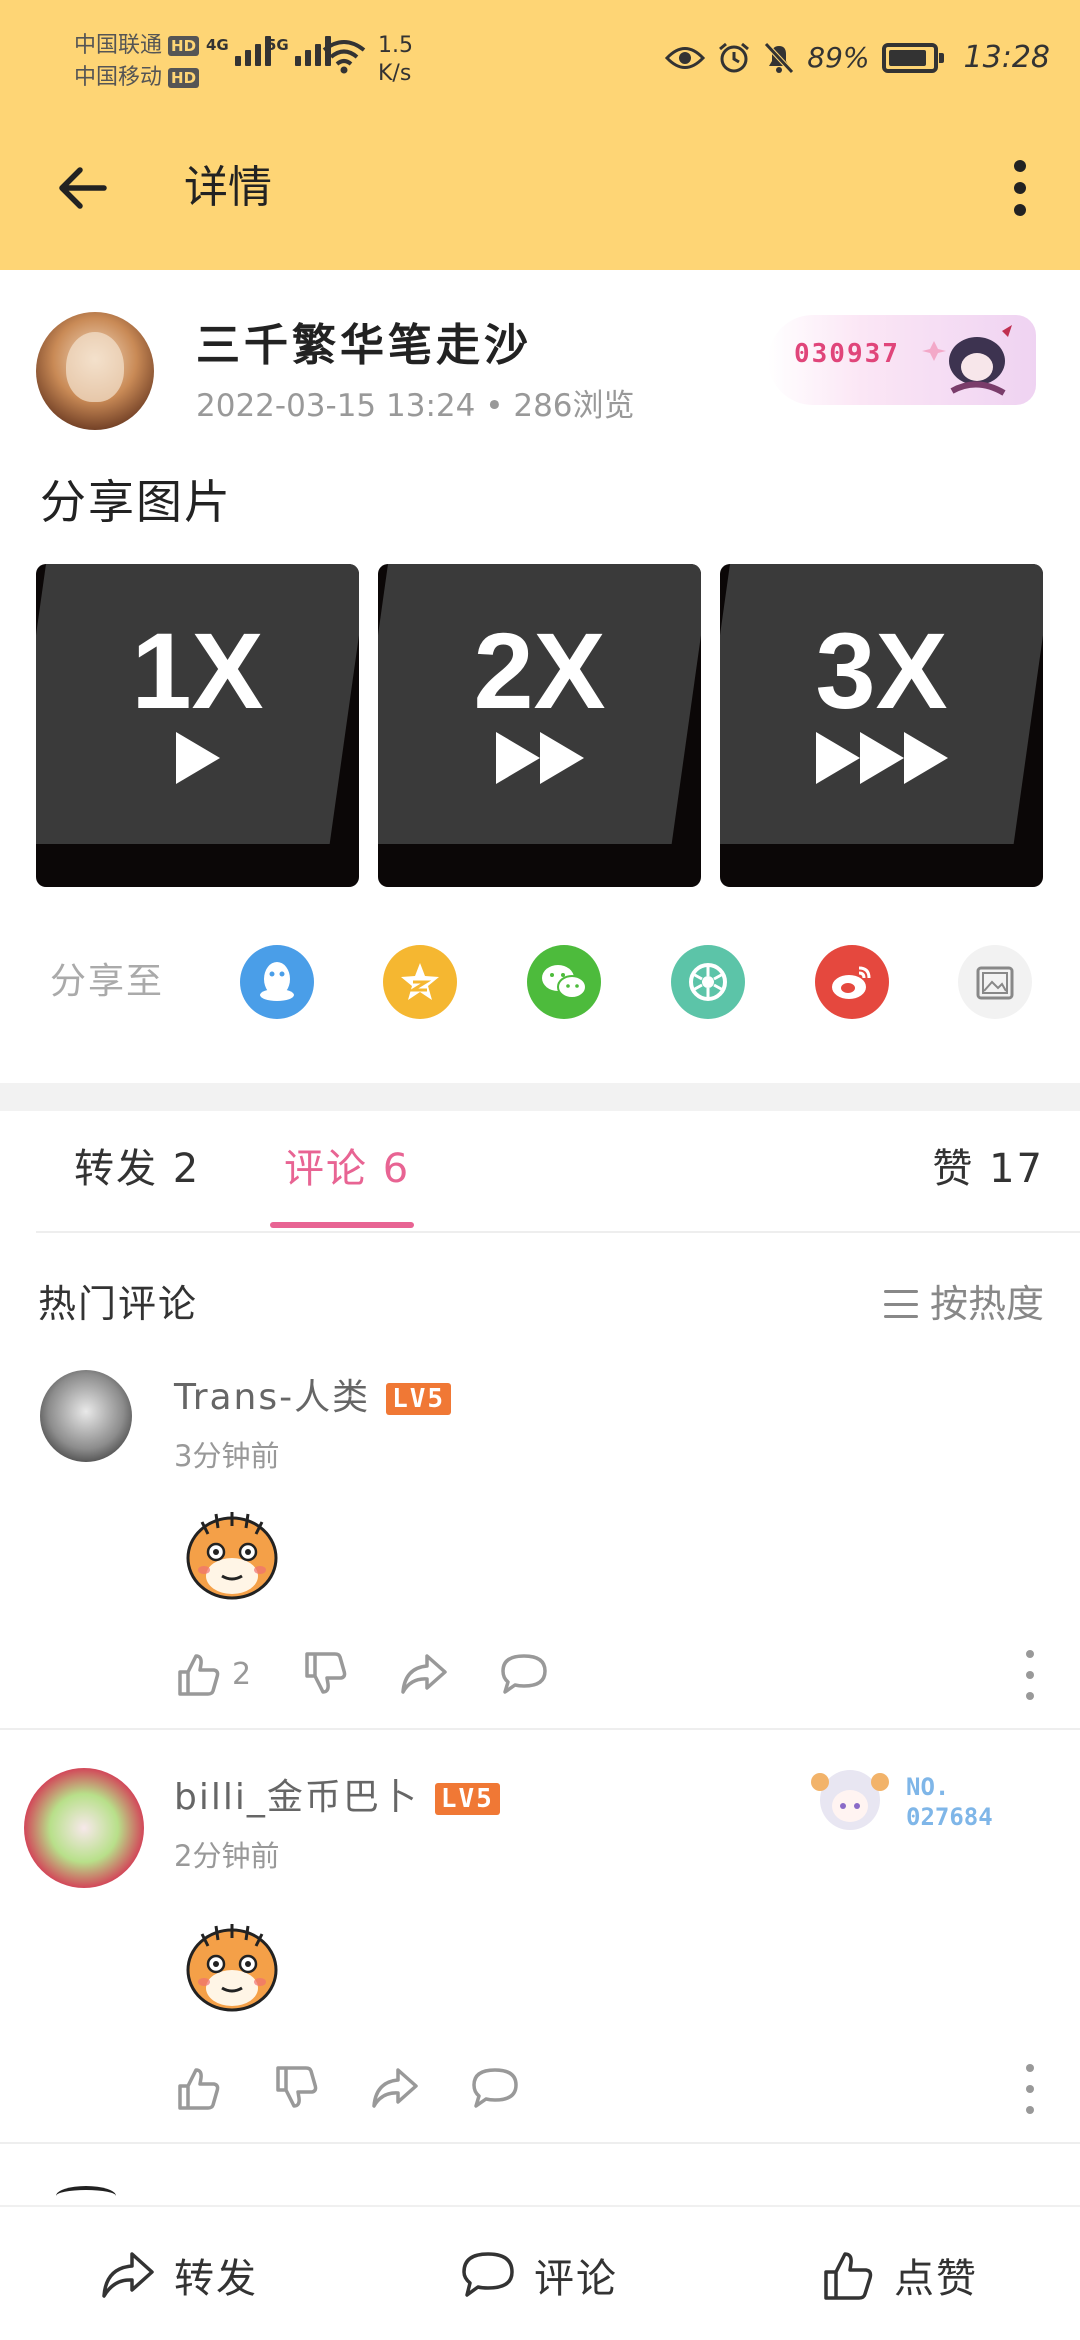 Image resolution: width=1080 pixels, height=2340 pixels. What do you see at coordinates (558, 1232) in the screenshot?
I see `tab-divider` at bounding box center [558, 1232].